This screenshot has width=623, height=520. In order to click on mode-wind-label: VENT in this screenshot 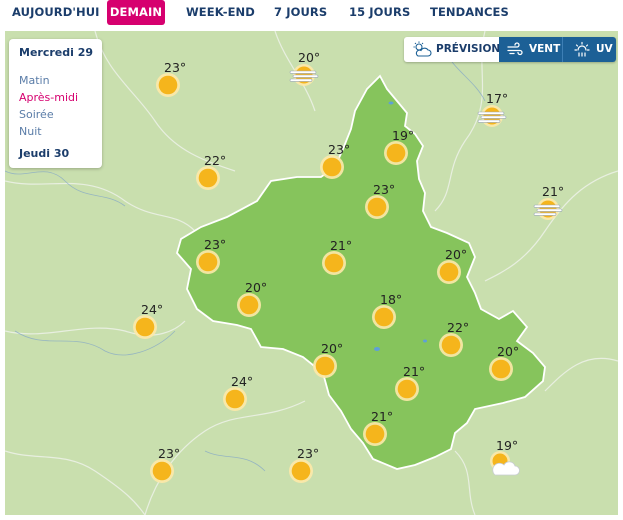, I will do `click(545, 49)`.